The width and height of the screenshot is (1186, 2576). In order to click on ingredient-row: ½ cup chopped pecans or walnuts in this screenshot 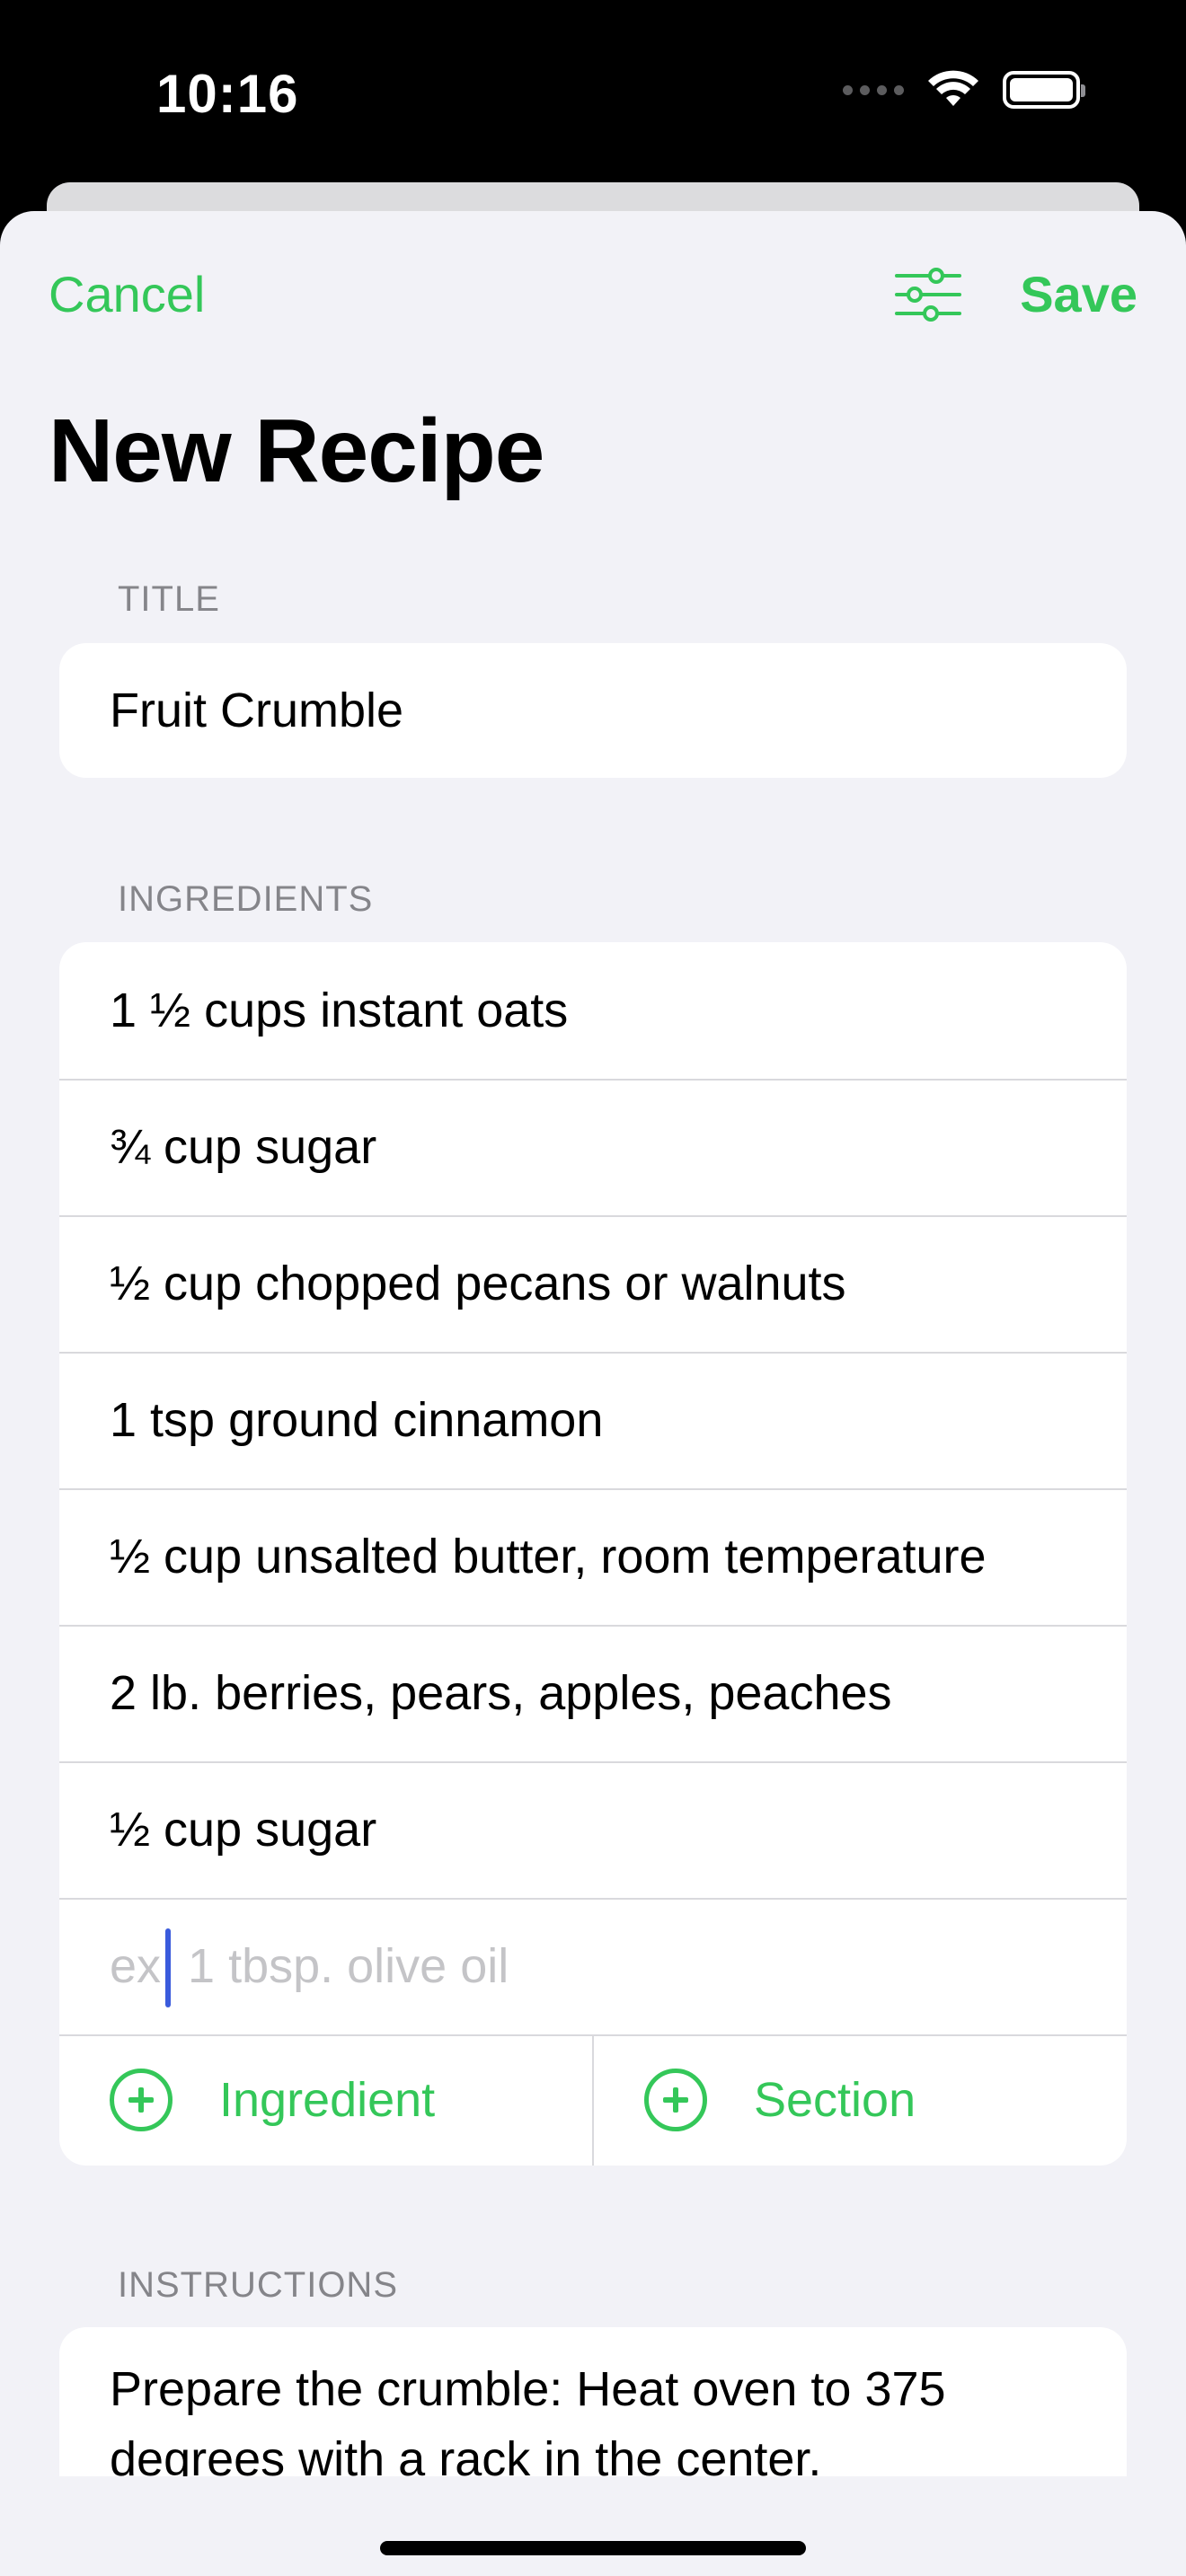, I will do `click(593, 1283)`.